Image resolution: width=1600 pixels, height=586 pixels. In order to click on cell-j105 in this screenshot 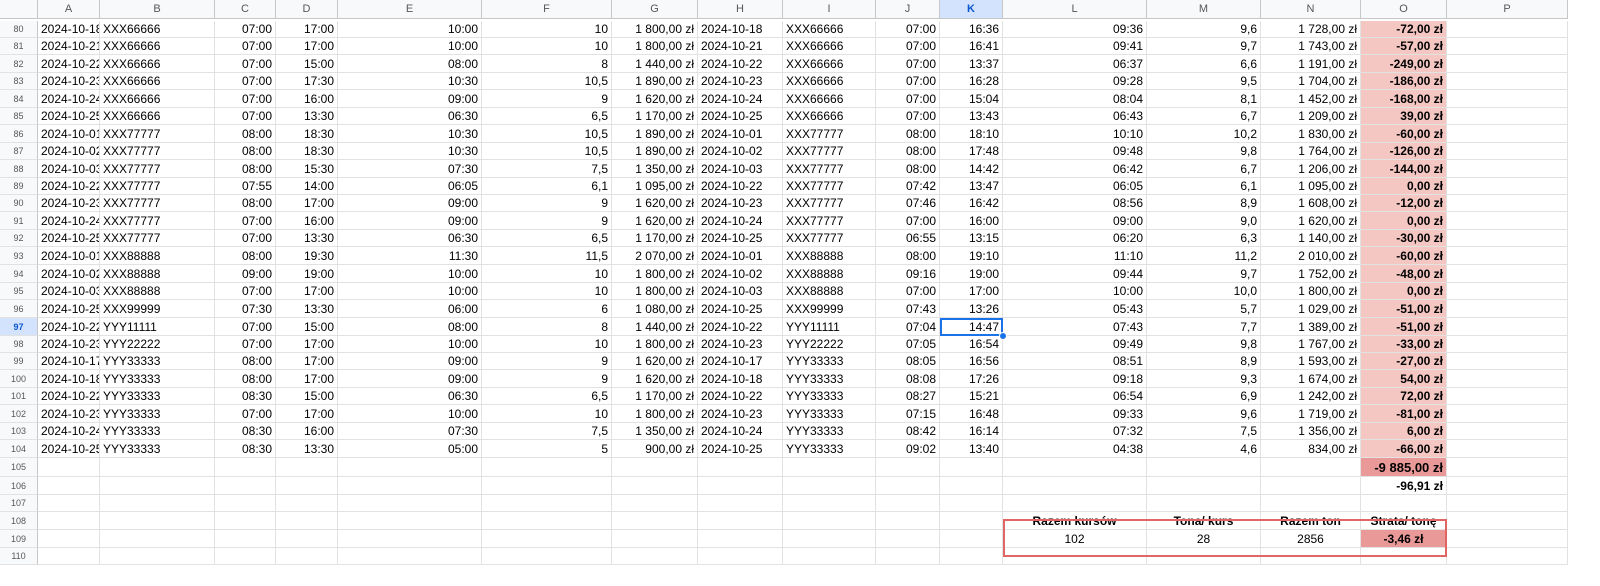, I will do `click(908, 467)`.